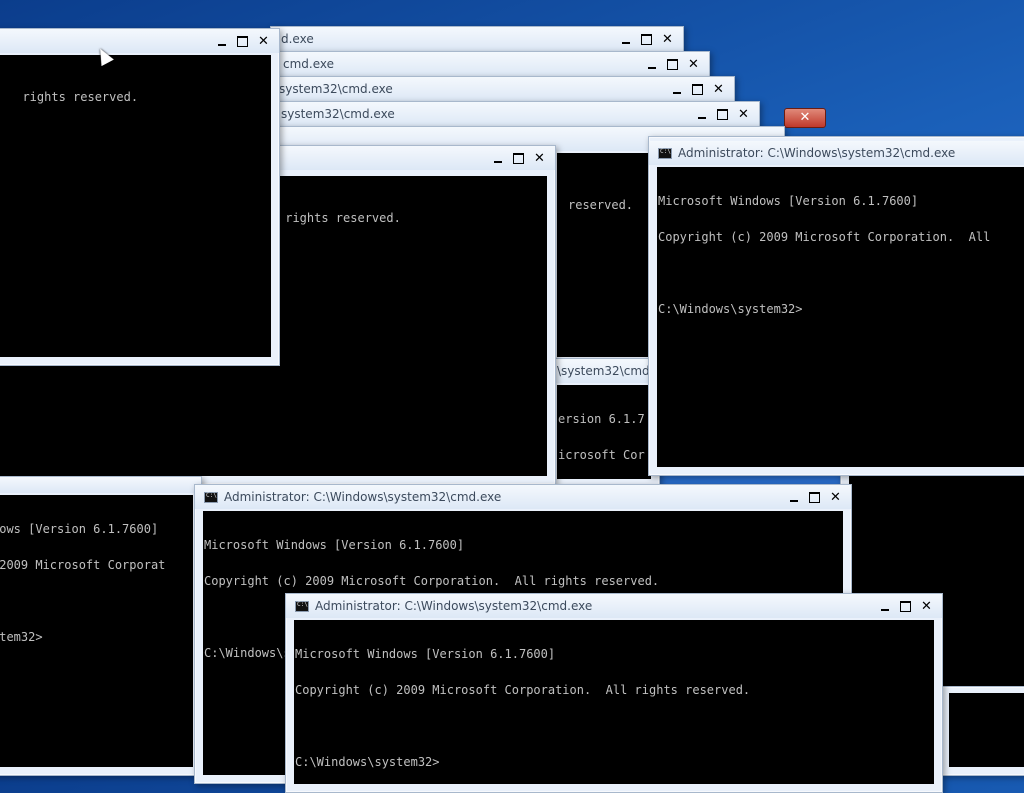  What do you see at coordinates (986, 730) in the screenshot?
I see `console-output` at bounding box center [986, 730].